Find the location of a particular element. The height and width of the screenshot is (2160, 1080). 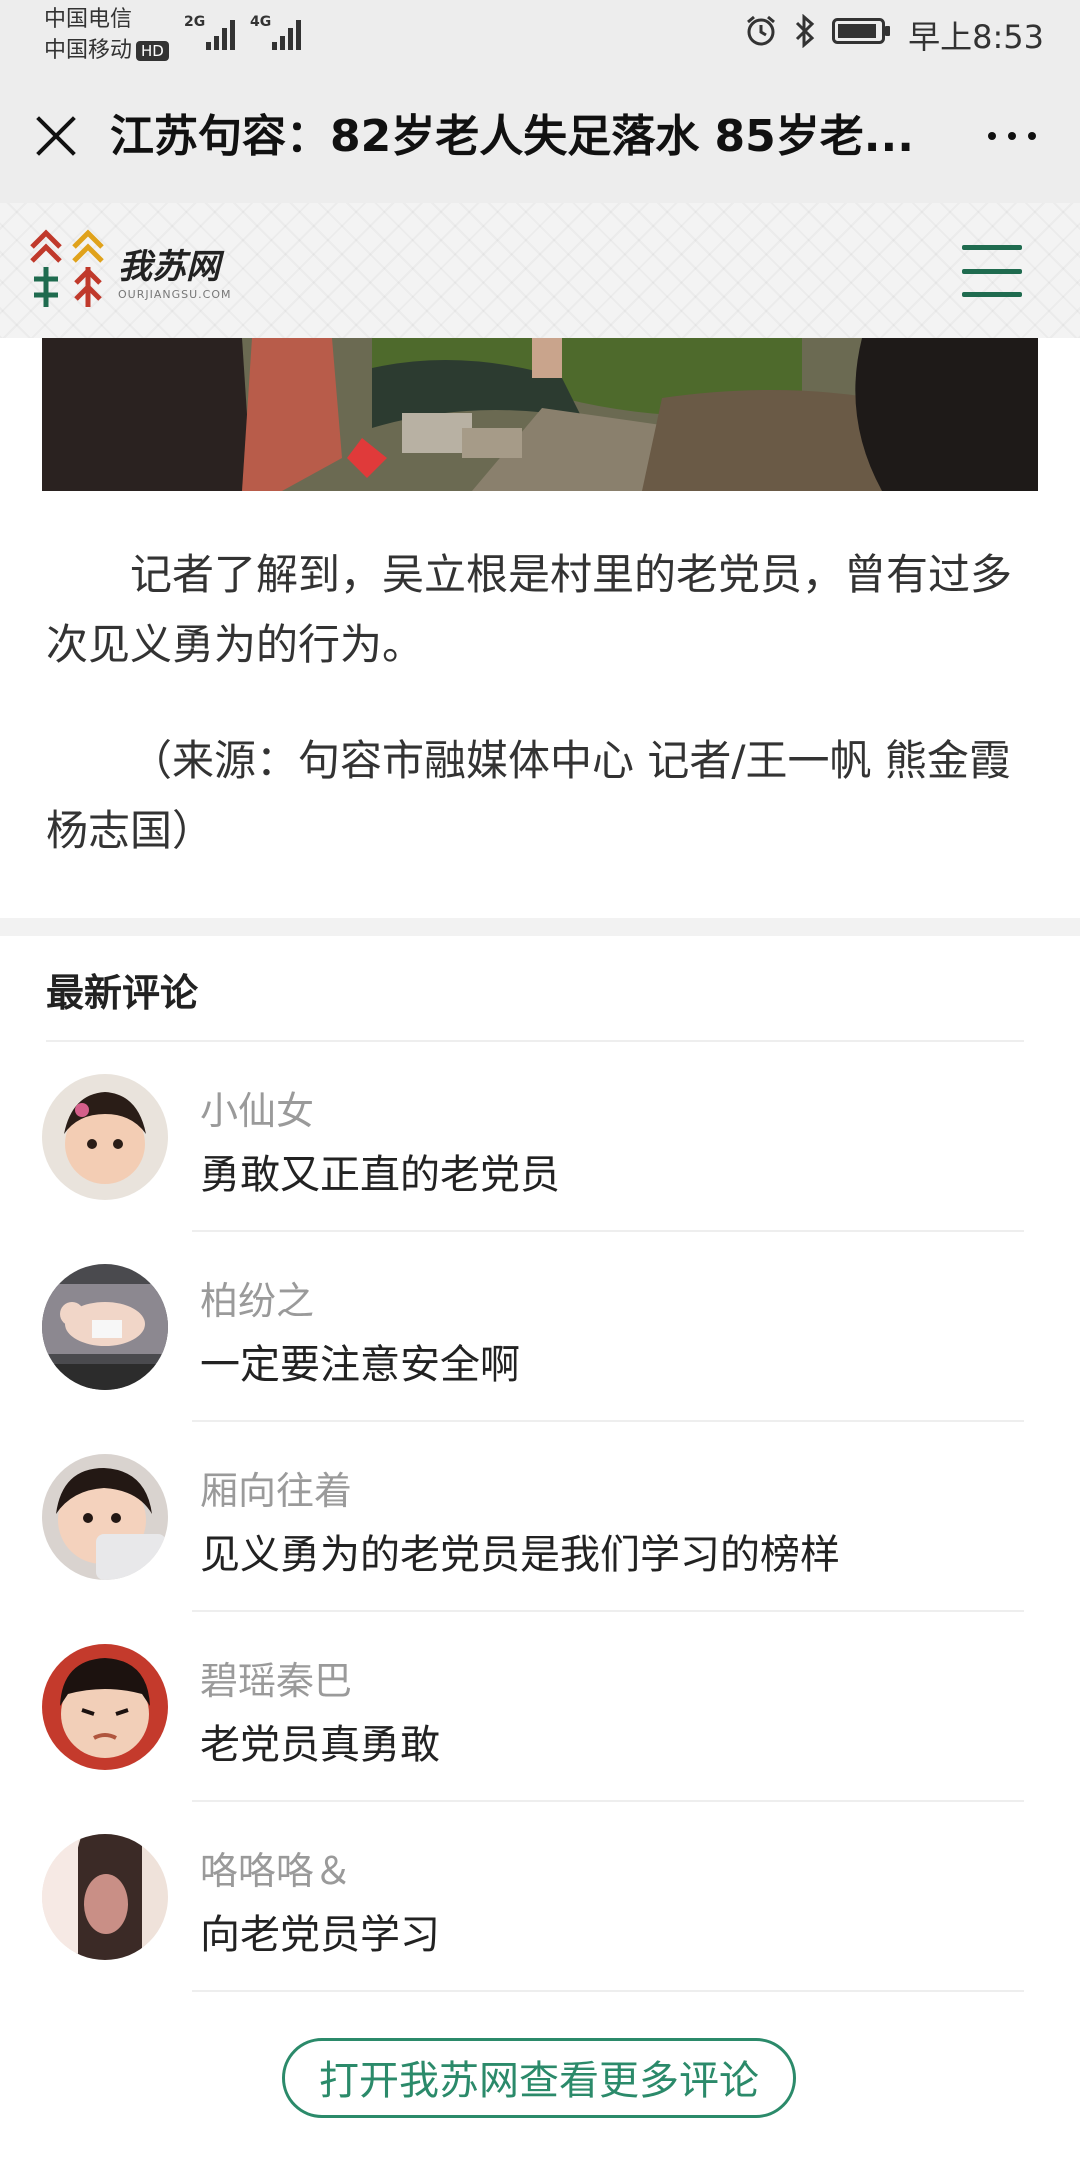

close-icon is located at coordinates (56, 136).